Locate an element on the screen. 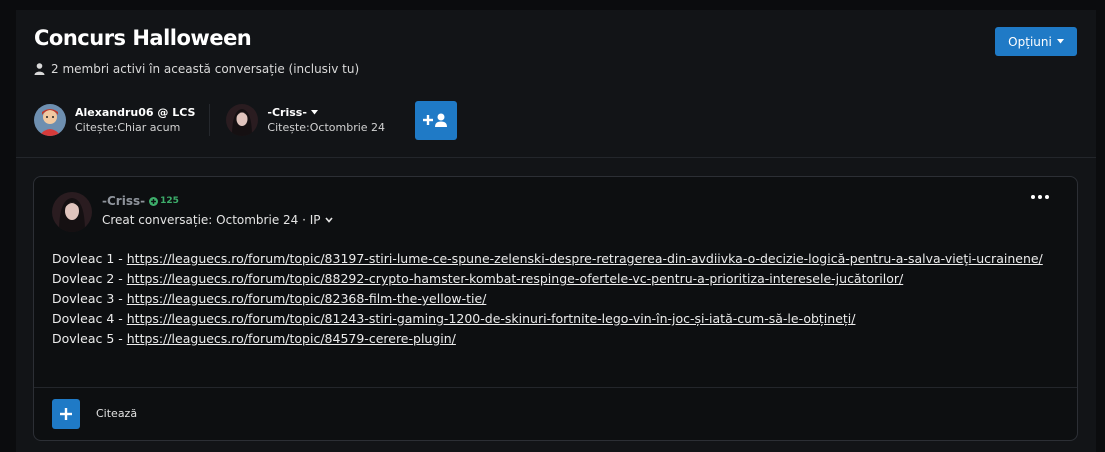 This screenshot has height=452, width=1105. post-author: -Criss- 125 is located at coordinates (140, 201).